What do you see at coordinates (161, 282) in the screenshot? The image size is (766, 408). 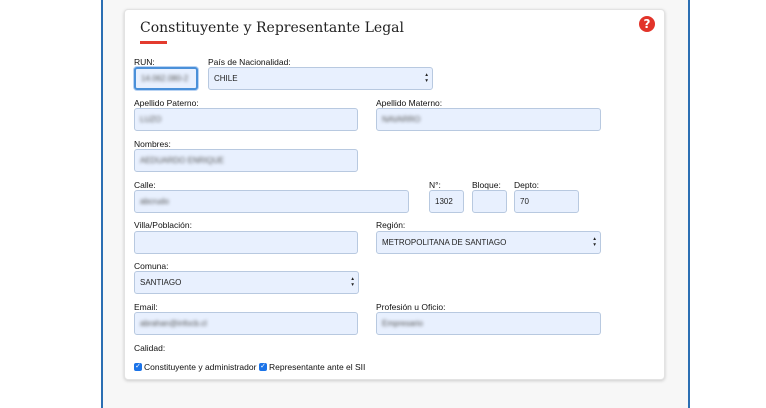 I see `comuna-value: SANTIAGO` at bounding box center [161, 282].